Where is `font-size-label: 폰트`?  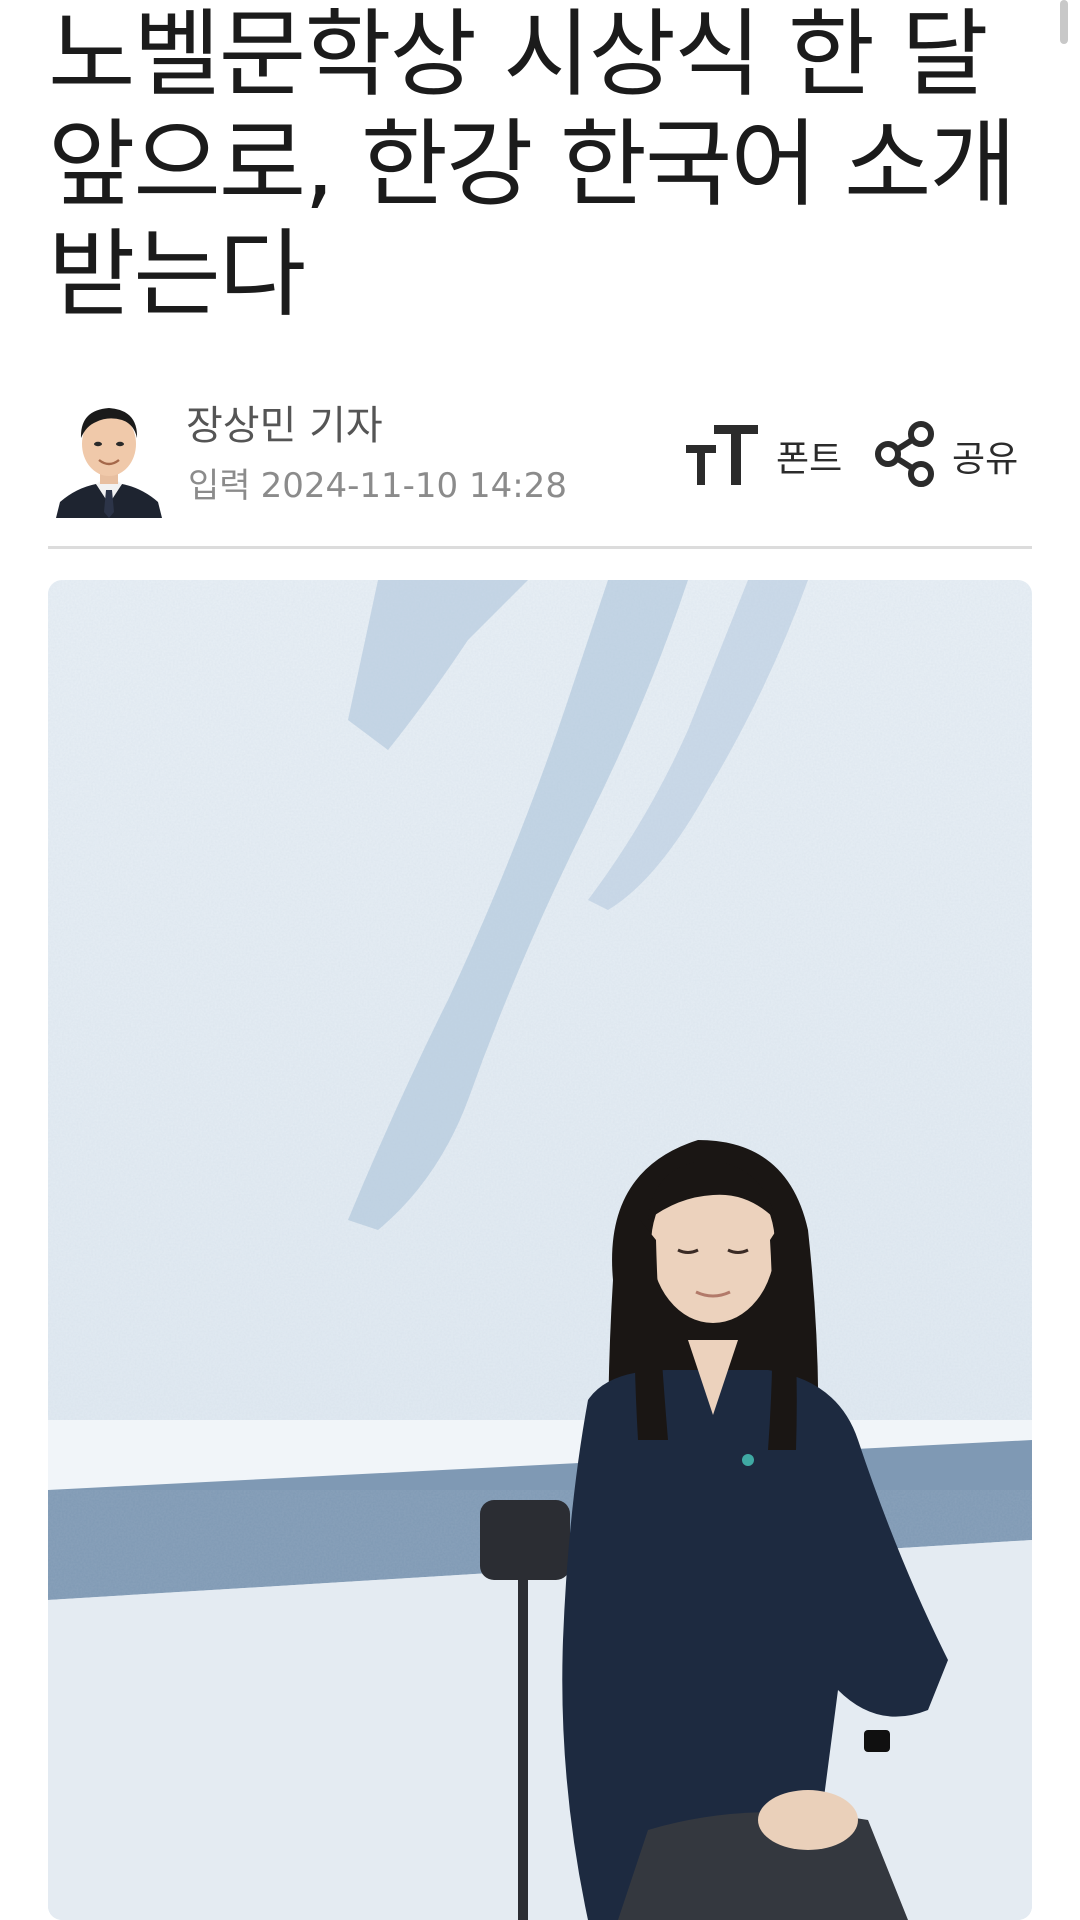 font-size-label: 폰트 is located at coordinates (809, 459).